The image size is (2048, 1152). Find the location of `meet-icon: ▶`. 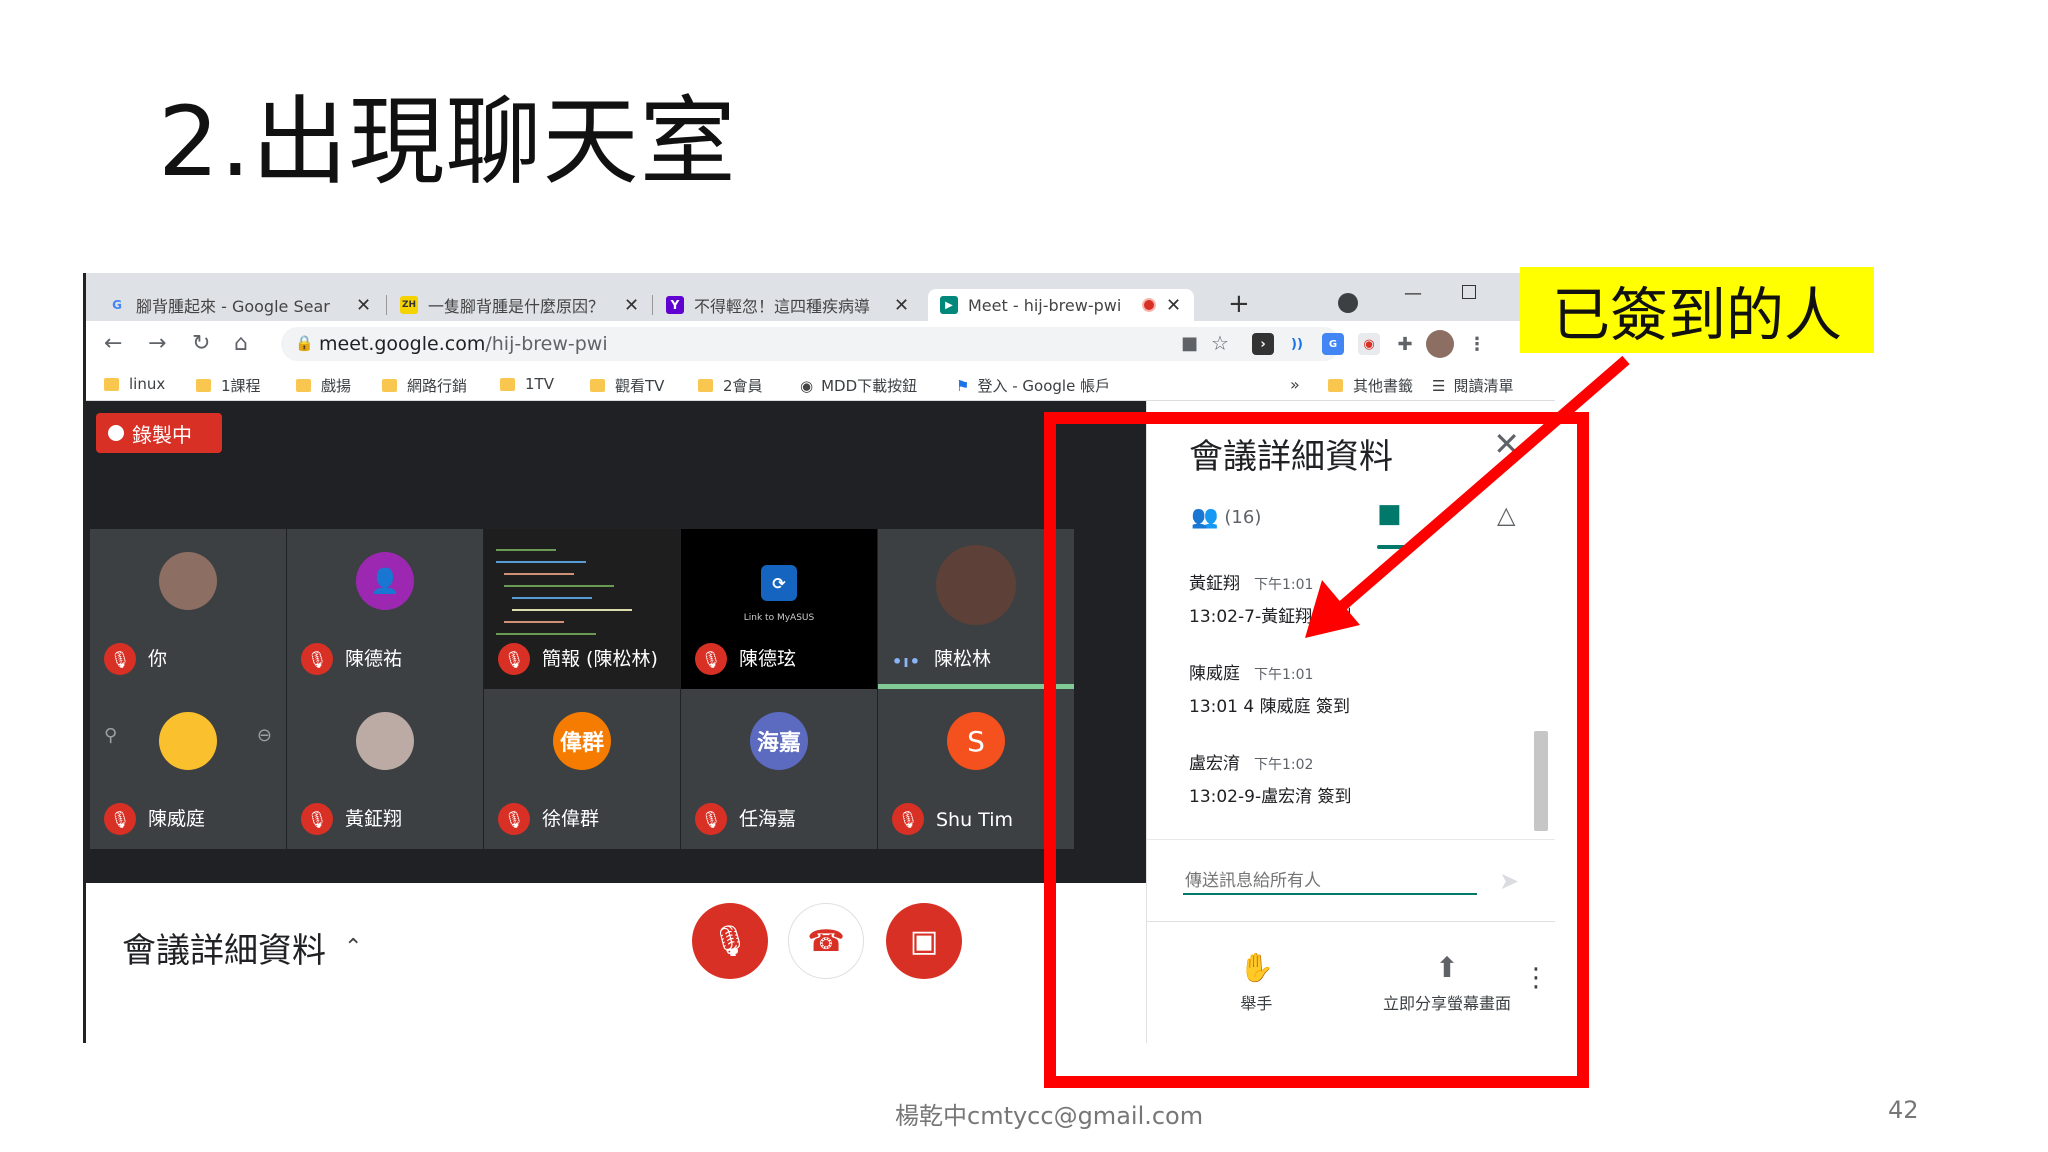

meet-icon: ▶ is located at coordinates (949, 305).